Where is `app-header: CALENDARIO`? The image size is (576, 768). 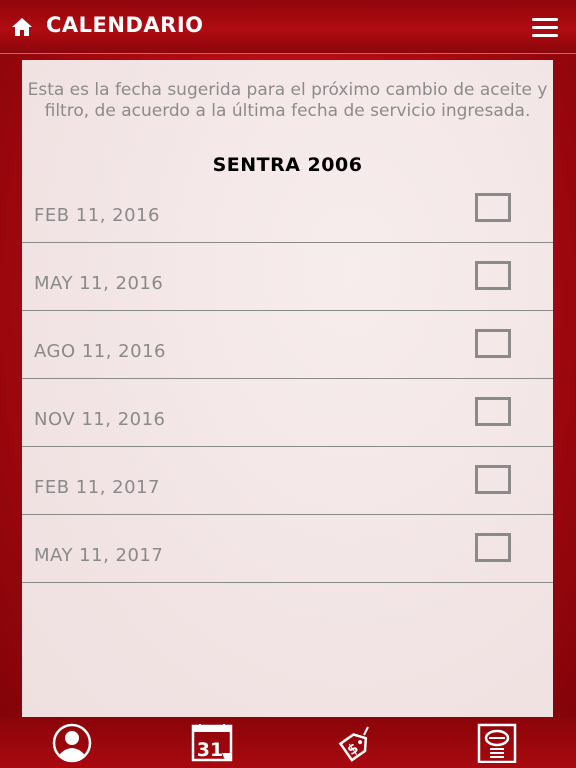 app-header: CALENDARIO is located at coordinates (288, 27).